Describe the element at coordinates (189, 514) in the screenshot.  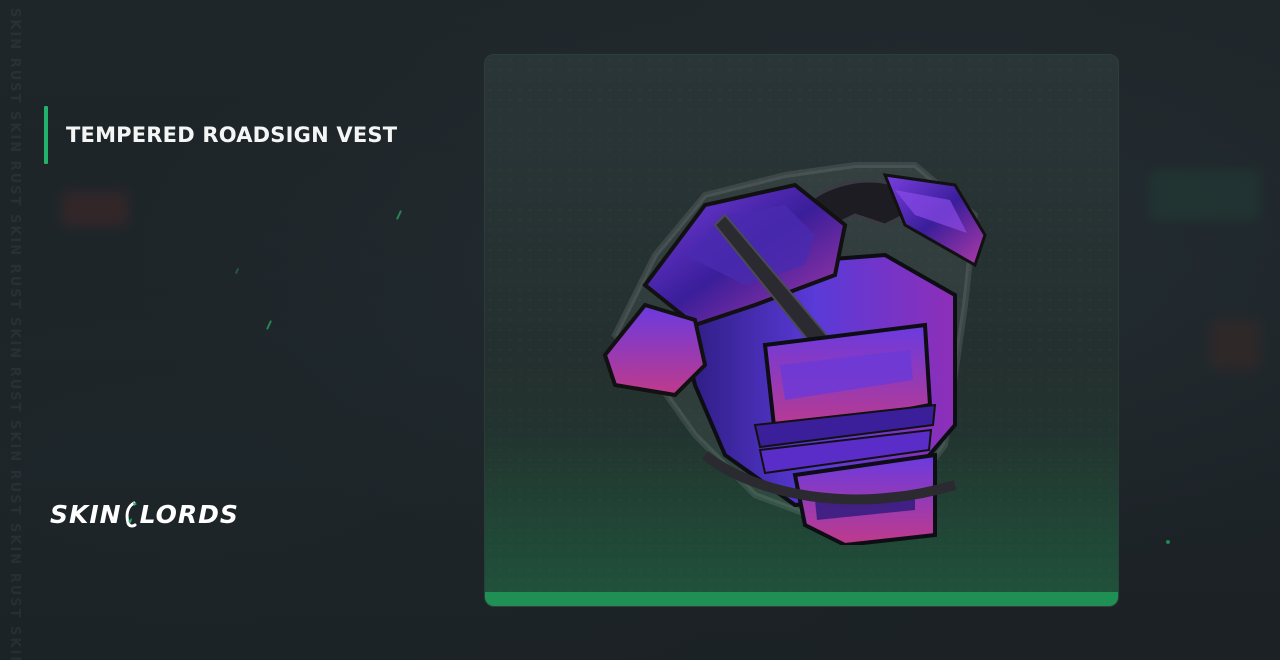
I see `logo-text-right: LORDS` at that location.